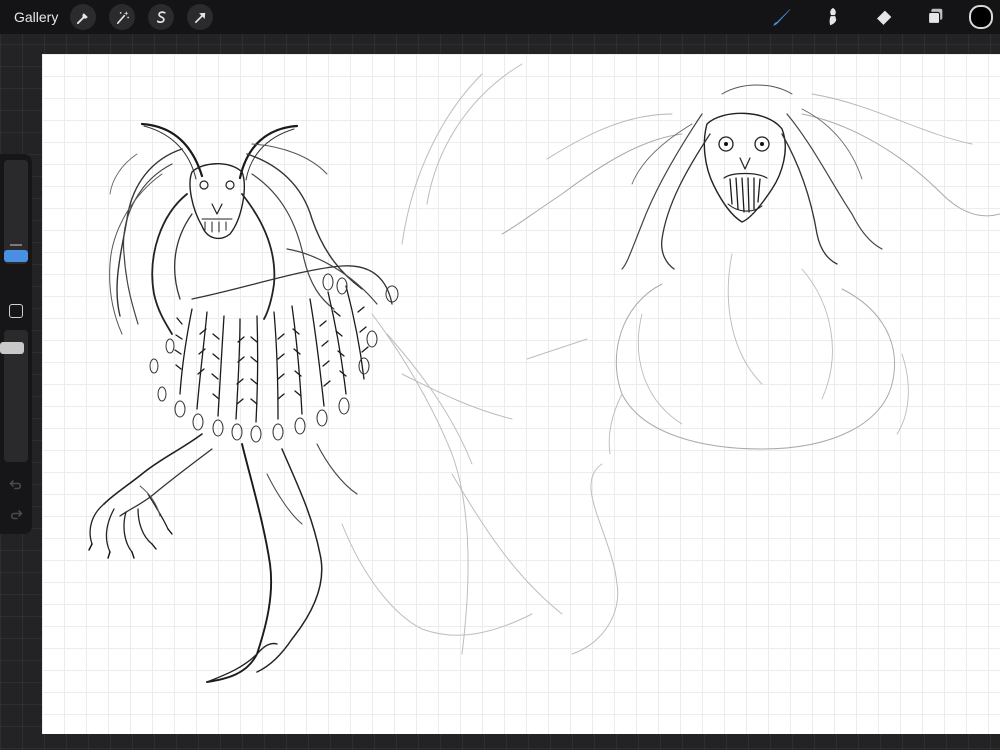 The width and height of the screenshot is (1000, 750). I want to click on eraser-icon, so click(884, 18).